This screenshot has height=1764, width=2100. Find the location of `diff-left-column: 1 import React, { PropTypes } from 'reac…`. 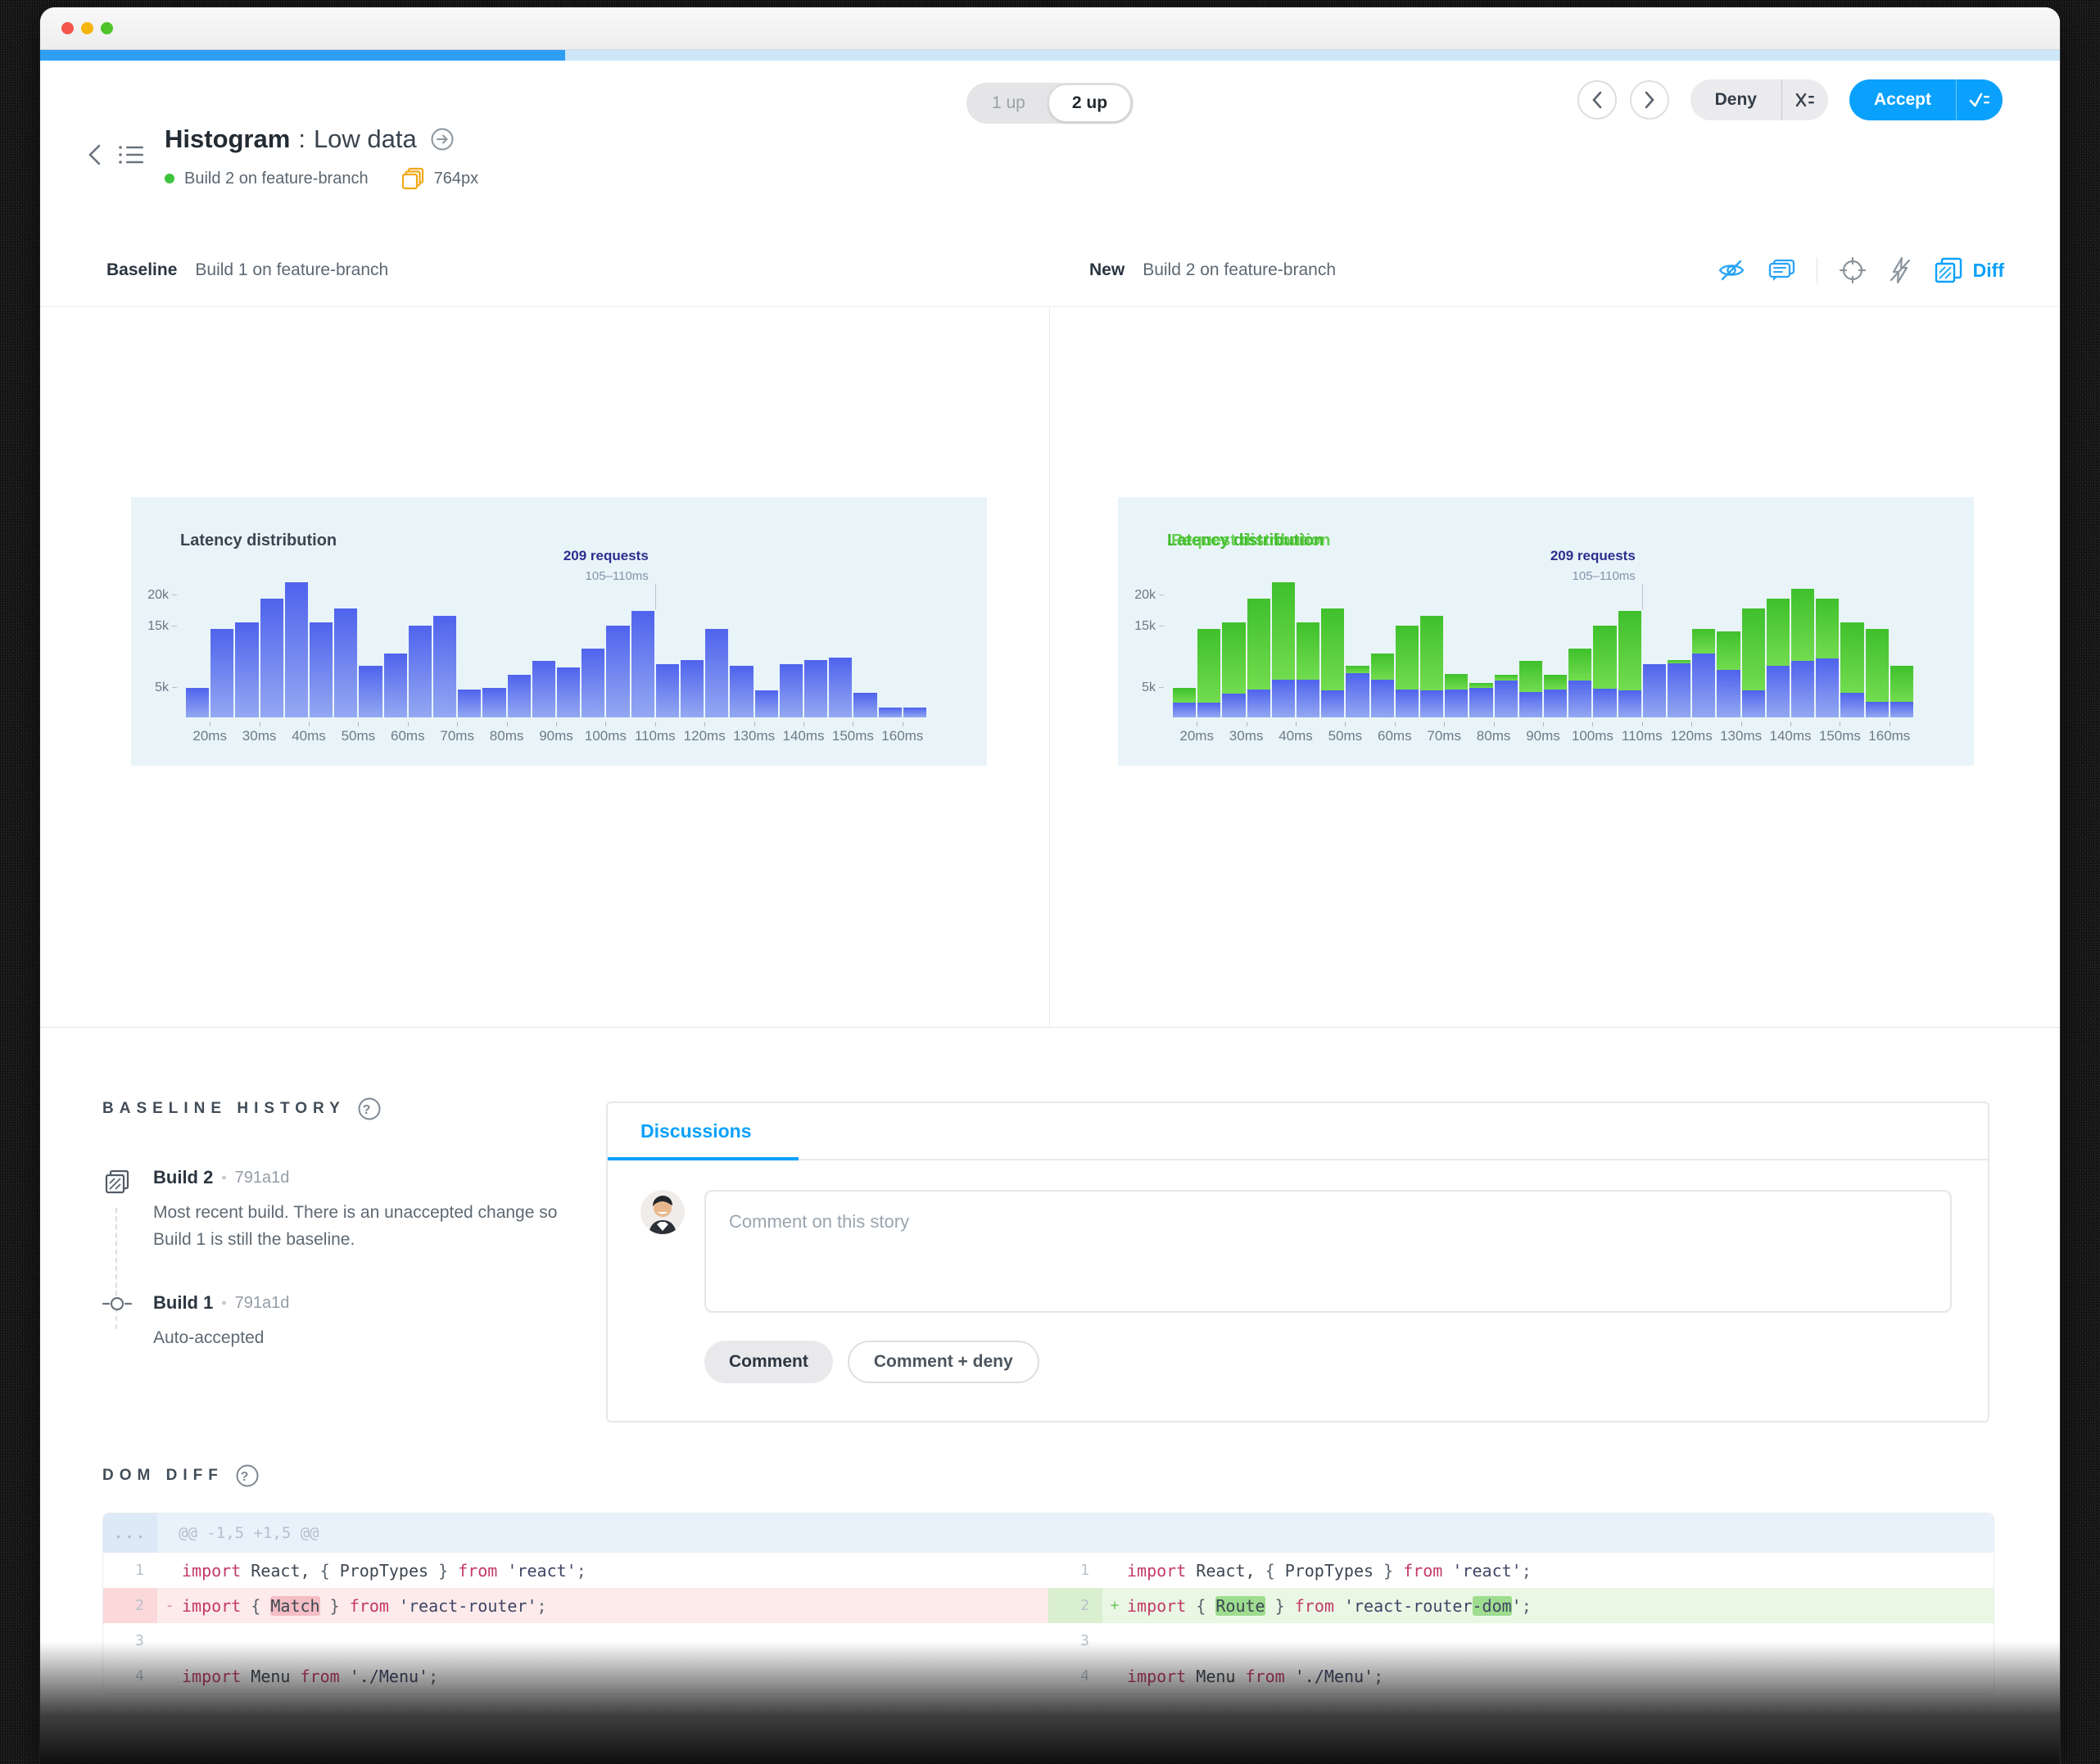

diff-left-column: 1 import React, { PropTypes } from 'reac… is located at coordinates (575, 1623).